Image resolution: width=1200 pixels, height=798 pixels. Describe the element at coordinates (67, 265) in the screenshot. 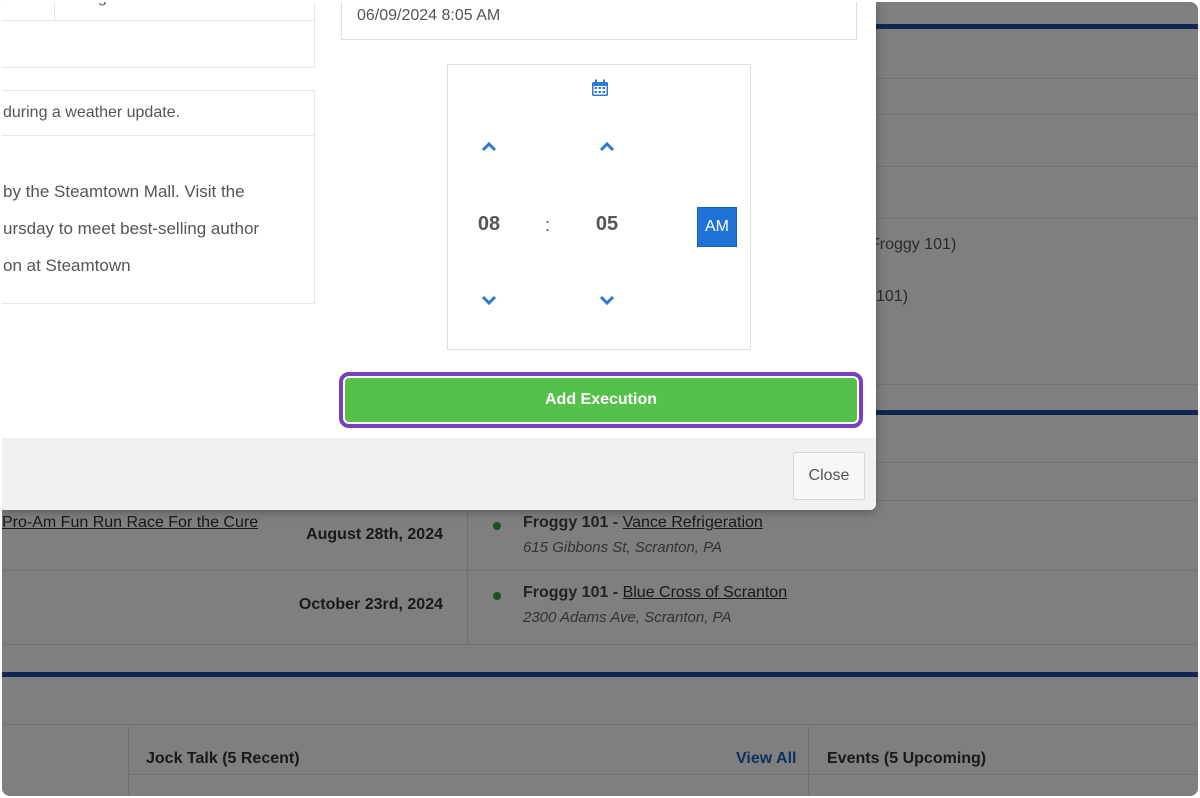

I see `message-line: on at Steamtown` at that location.